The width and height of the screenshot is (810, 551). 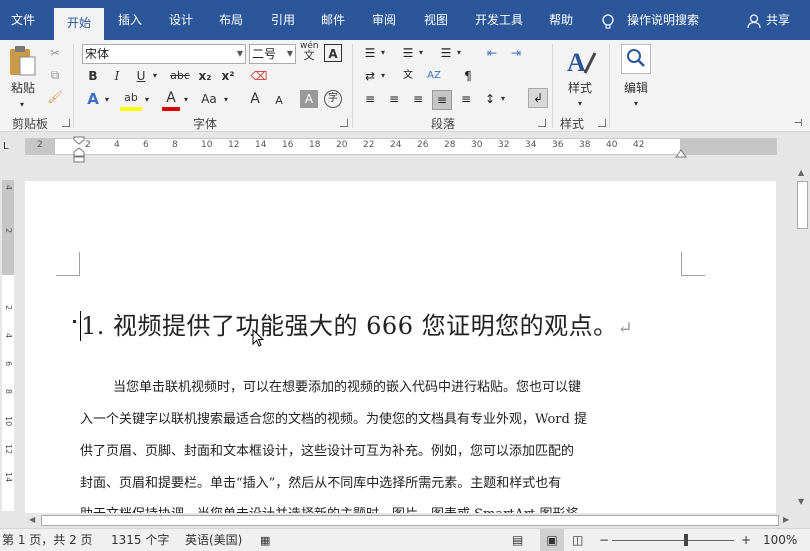 I want to click on tab-design: 设计, so click(x=181, y=20).